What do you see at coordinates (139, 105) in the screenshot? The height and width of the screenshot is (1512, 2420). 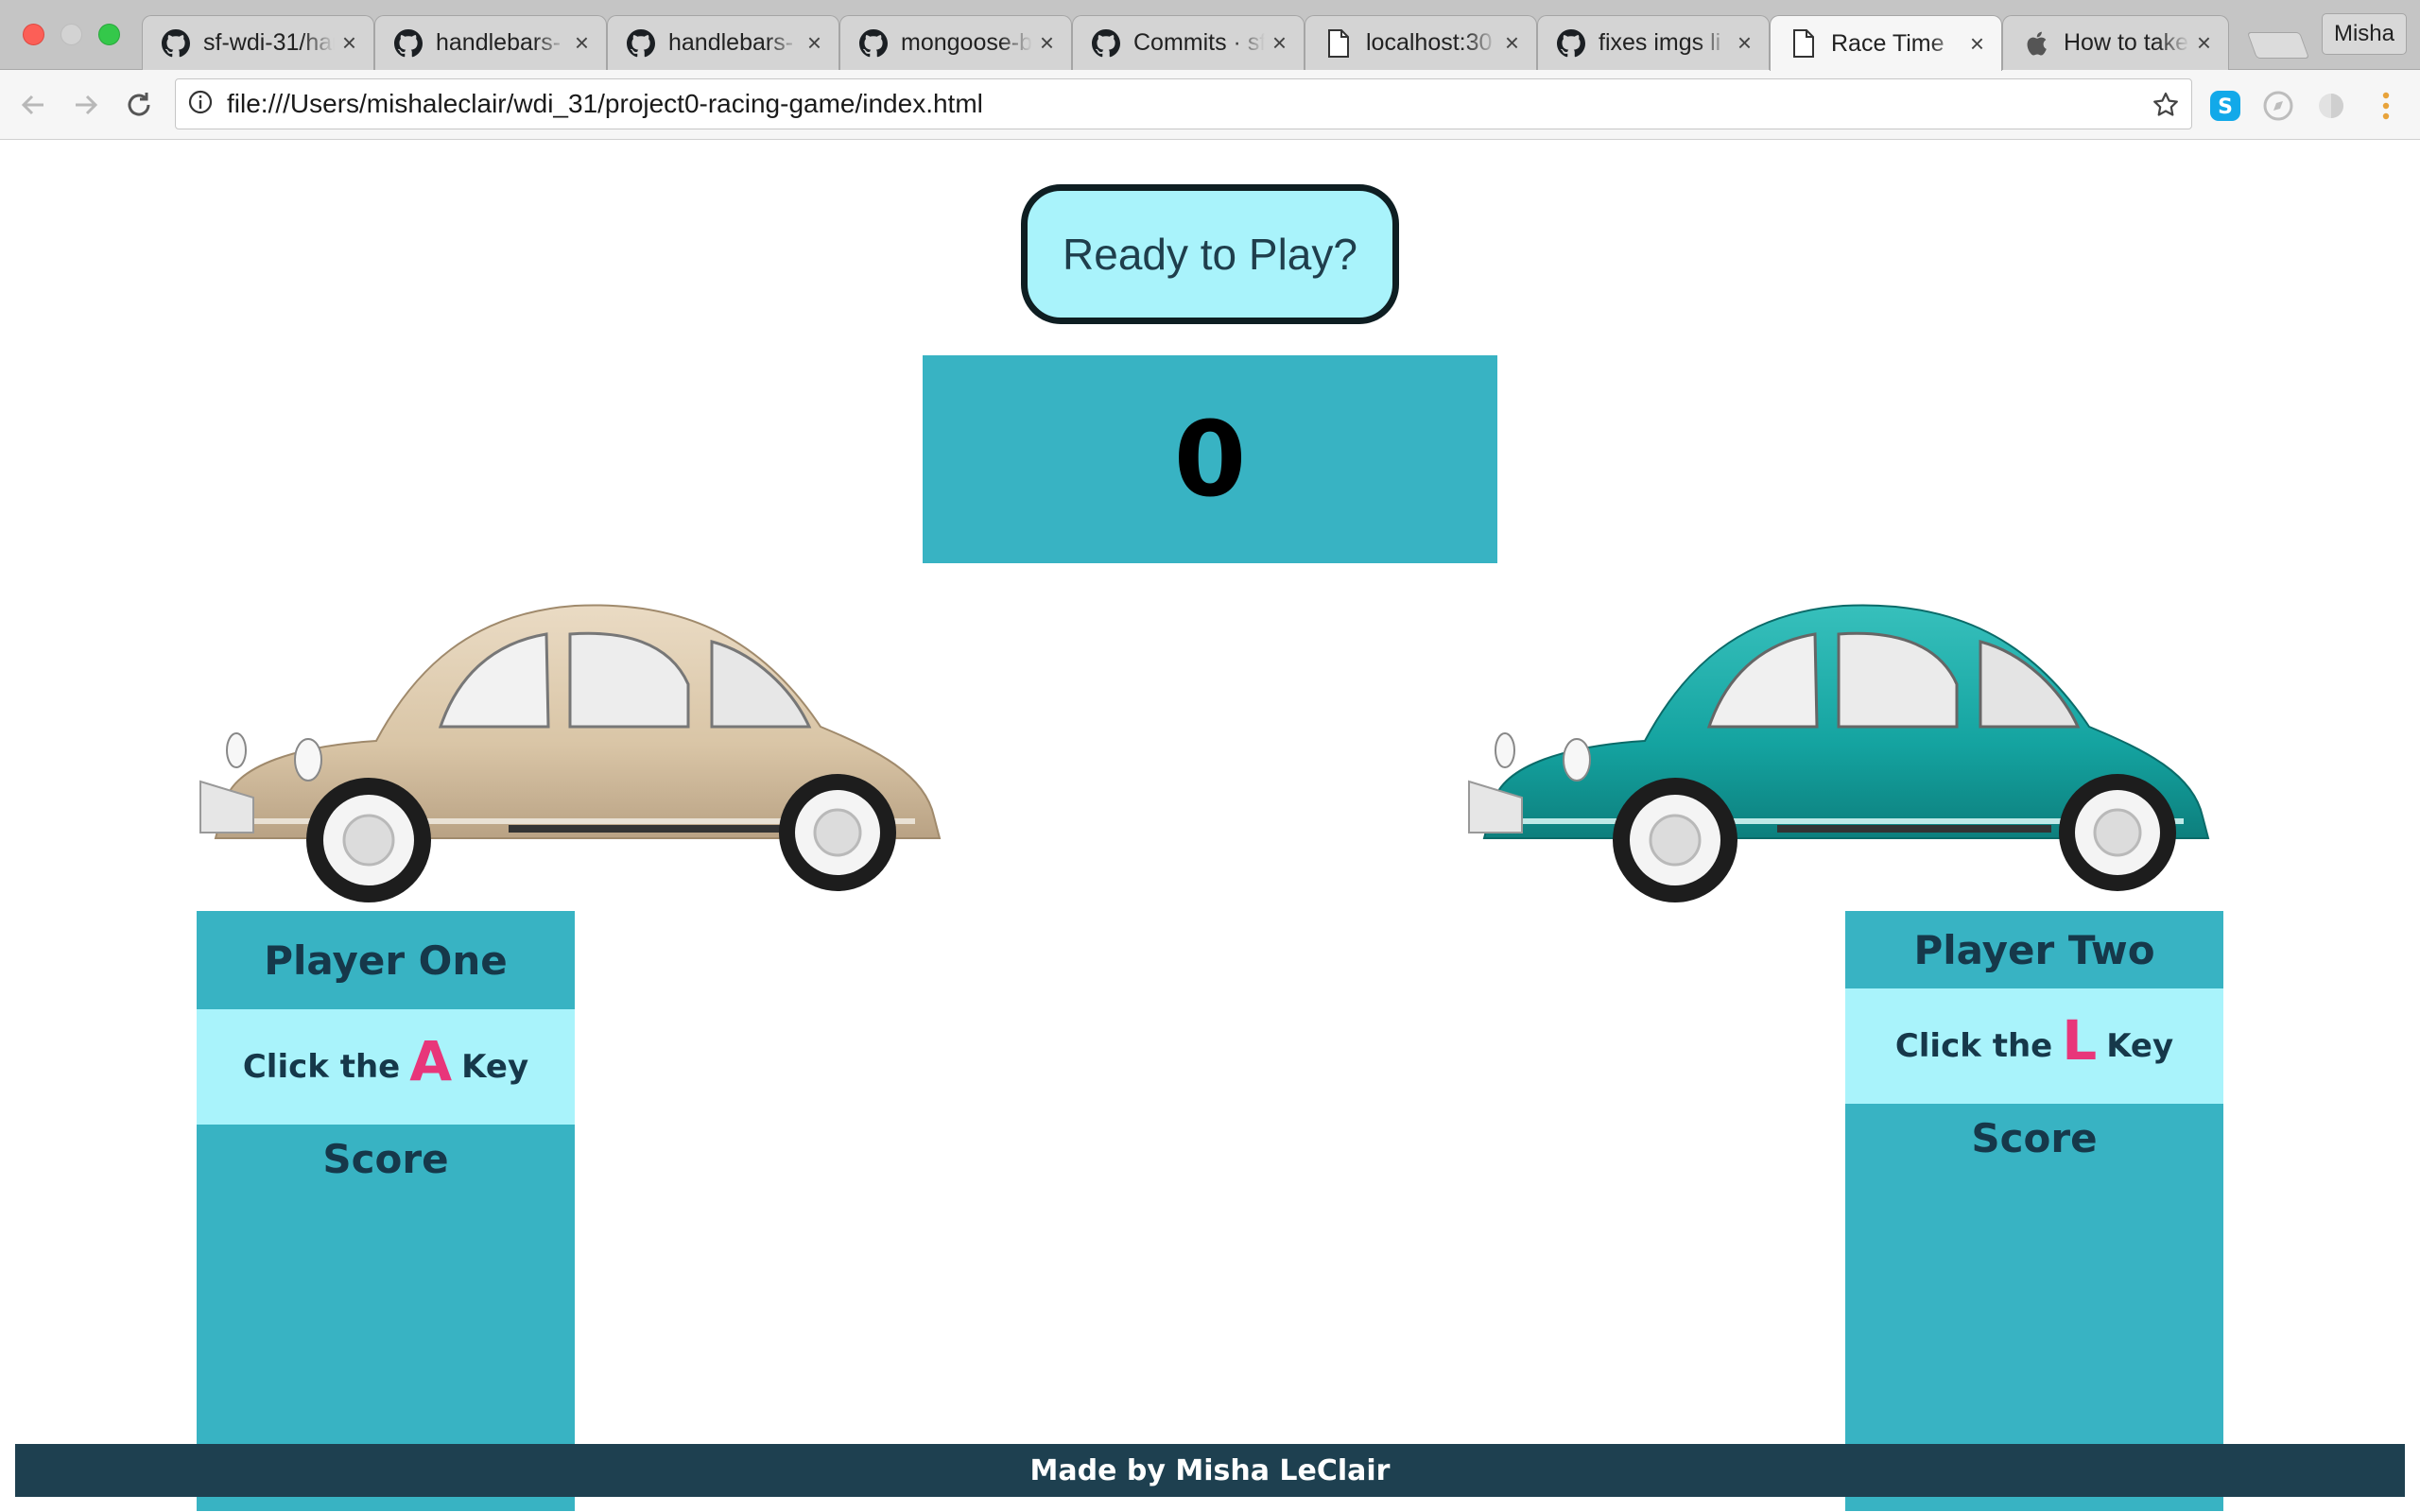 I see `reload-icon` at bounding box center [139, 105].